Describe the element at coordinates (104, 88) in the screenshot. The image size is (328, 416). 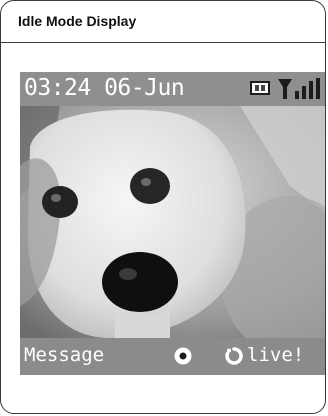
I see `clock-date-readout: 03:24 06-Jun` at that location.